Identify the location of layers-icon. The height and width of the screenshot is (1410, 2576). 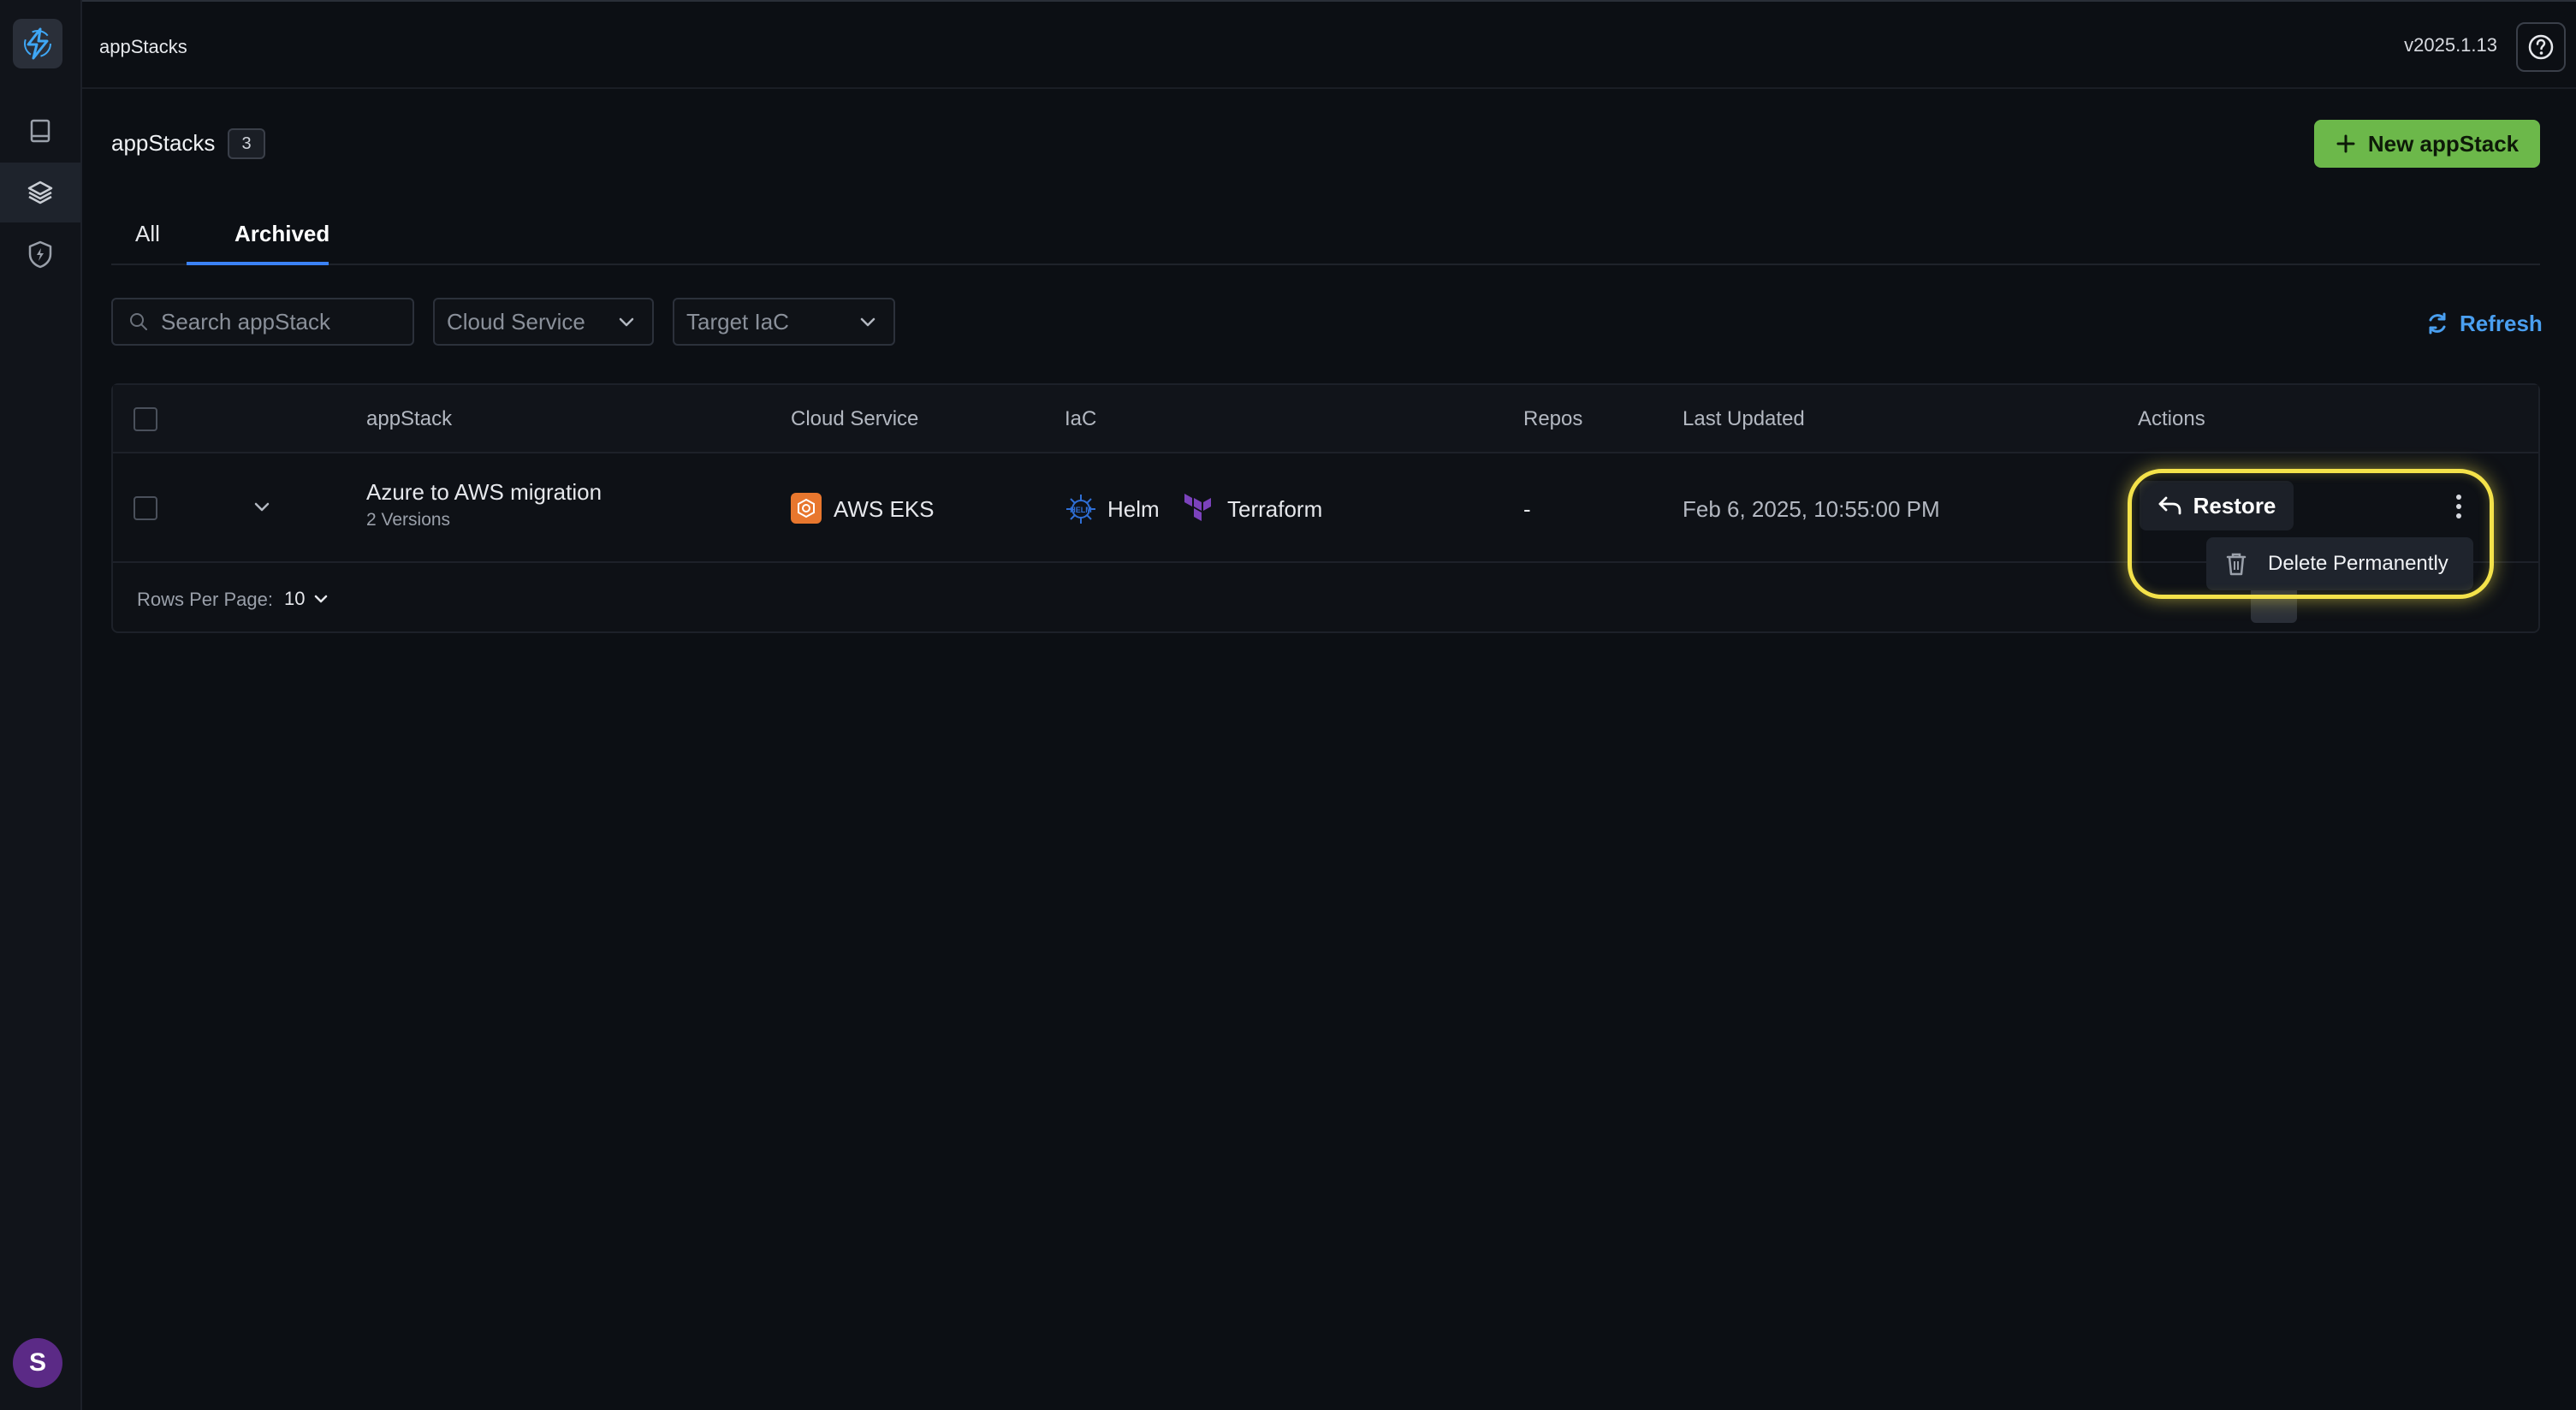
(40, 192).